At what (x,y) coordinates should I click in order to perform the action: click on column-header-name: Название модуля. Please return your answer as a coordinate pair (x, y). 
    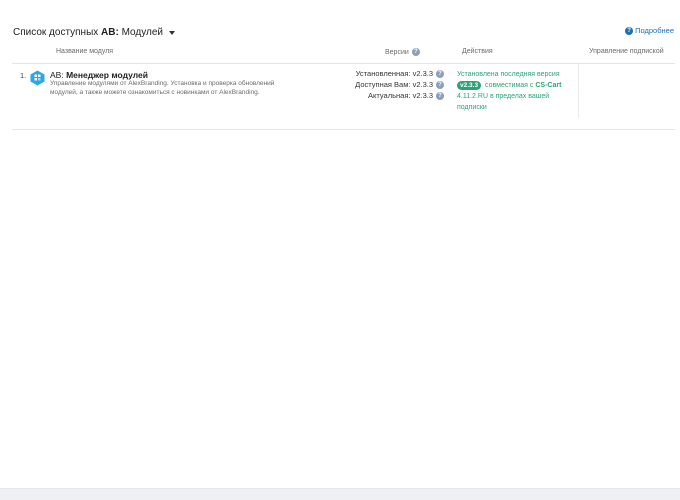
    Looking at the image, I should click on (85, 51).